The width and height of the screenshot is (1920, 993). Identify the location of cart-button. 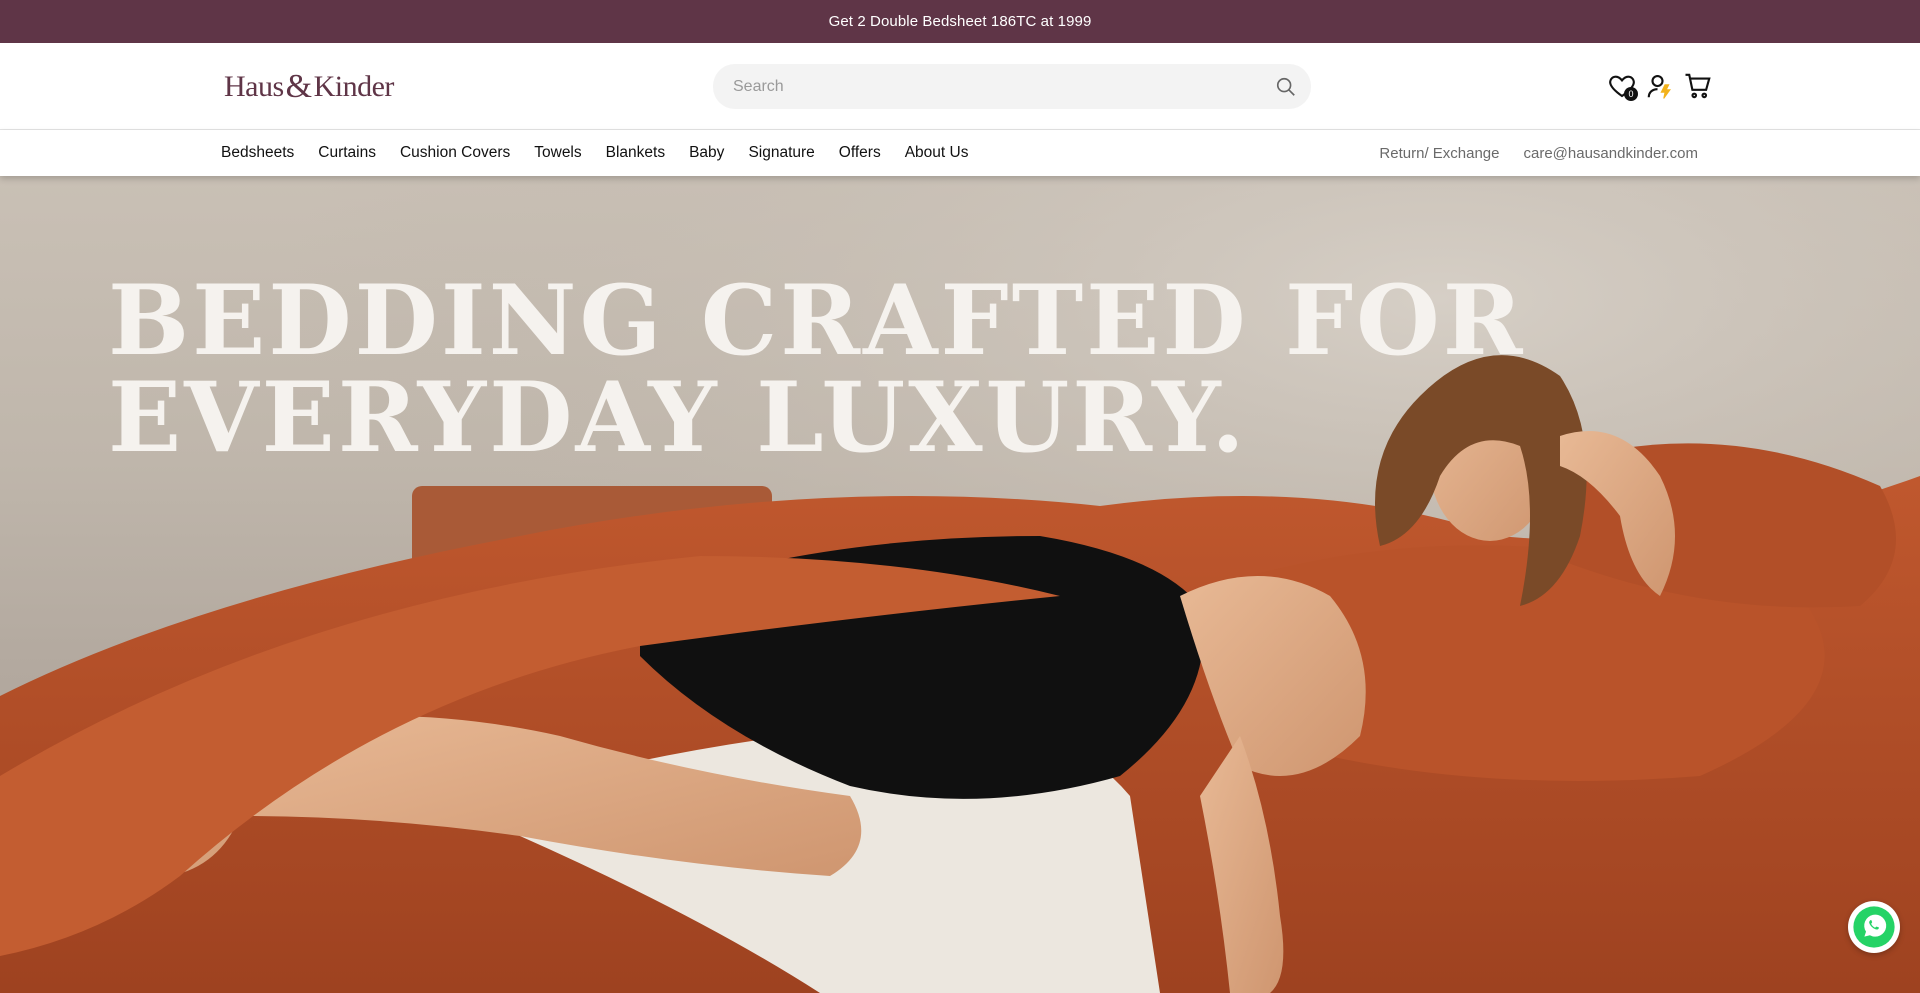
(1699, 87).